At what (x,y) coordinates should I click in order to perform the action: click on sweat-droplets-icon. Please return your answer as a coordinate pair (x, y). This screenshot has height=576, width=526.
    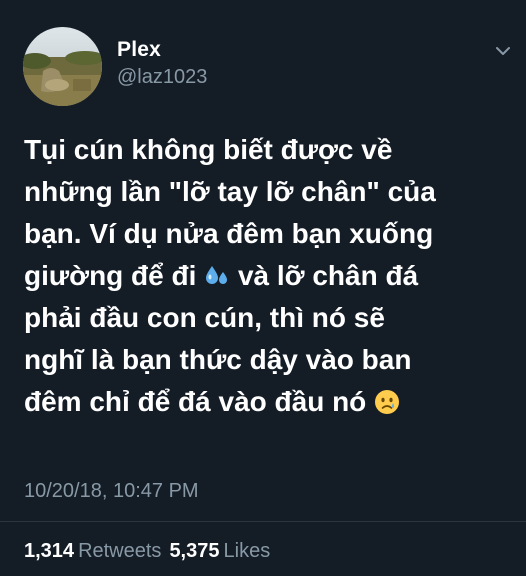
    Looking at the image, I should click on (217, 272).